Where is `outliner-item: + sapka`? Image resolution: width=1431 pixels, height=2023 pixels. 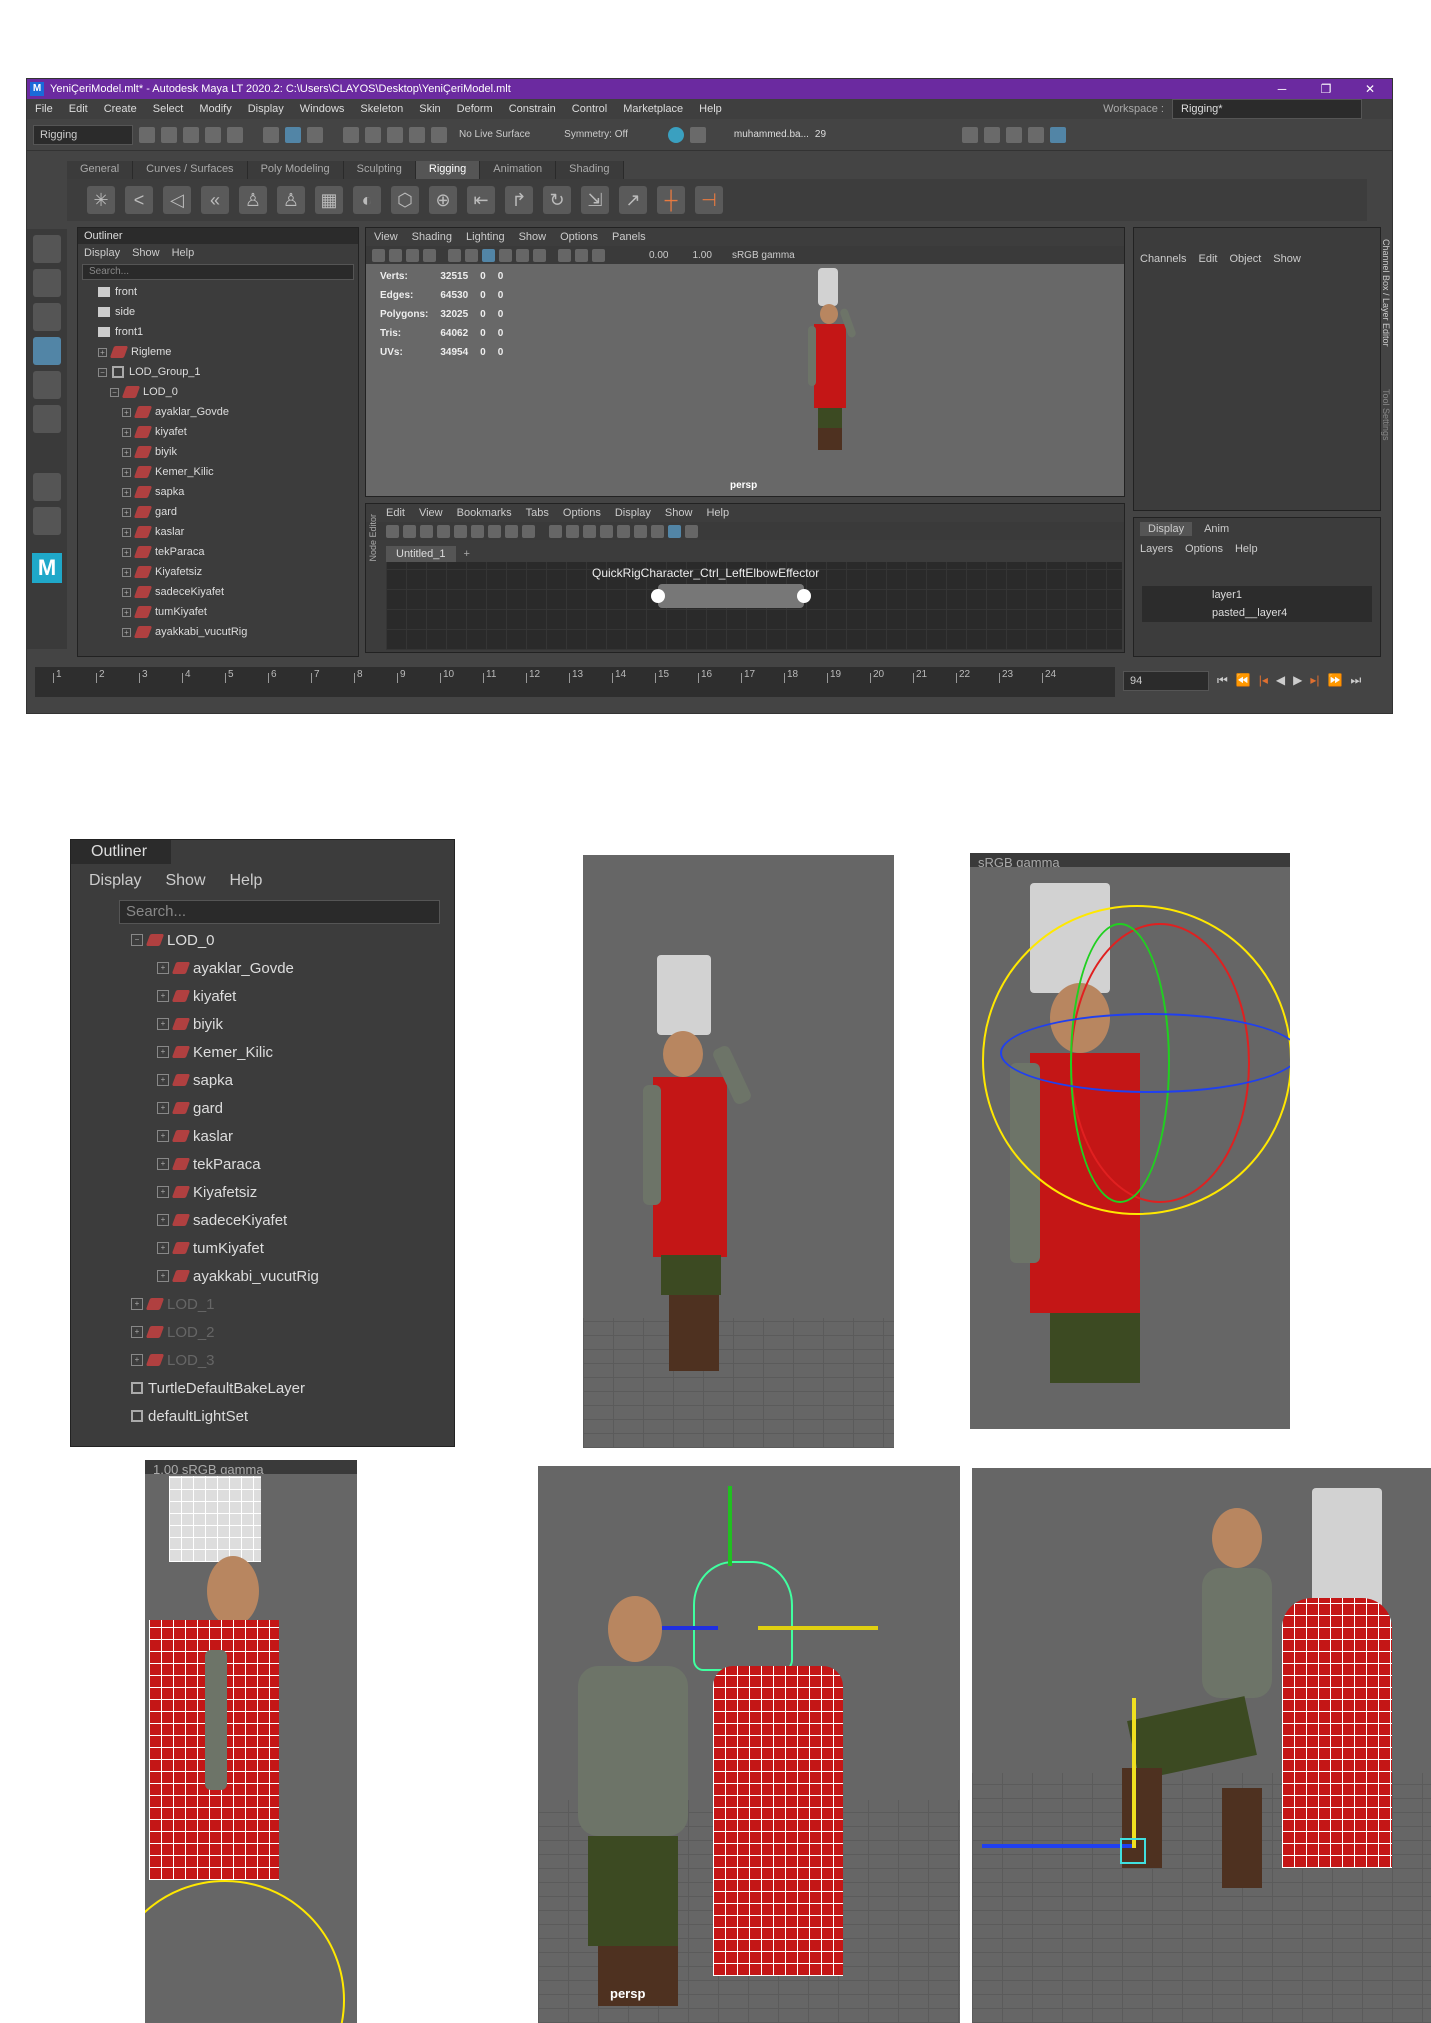 outliner-item: + sapka is located at coordinates (228, 492).